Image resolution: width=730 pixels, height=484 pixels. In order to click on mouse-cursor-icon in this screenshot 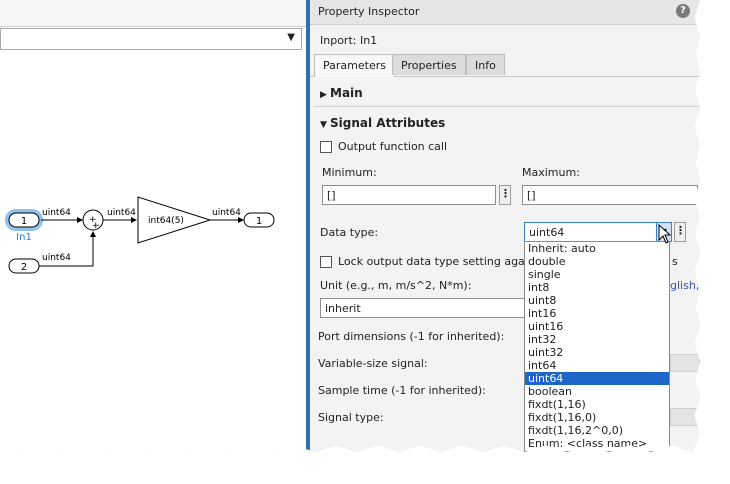, I will do `click(665, 234)`.